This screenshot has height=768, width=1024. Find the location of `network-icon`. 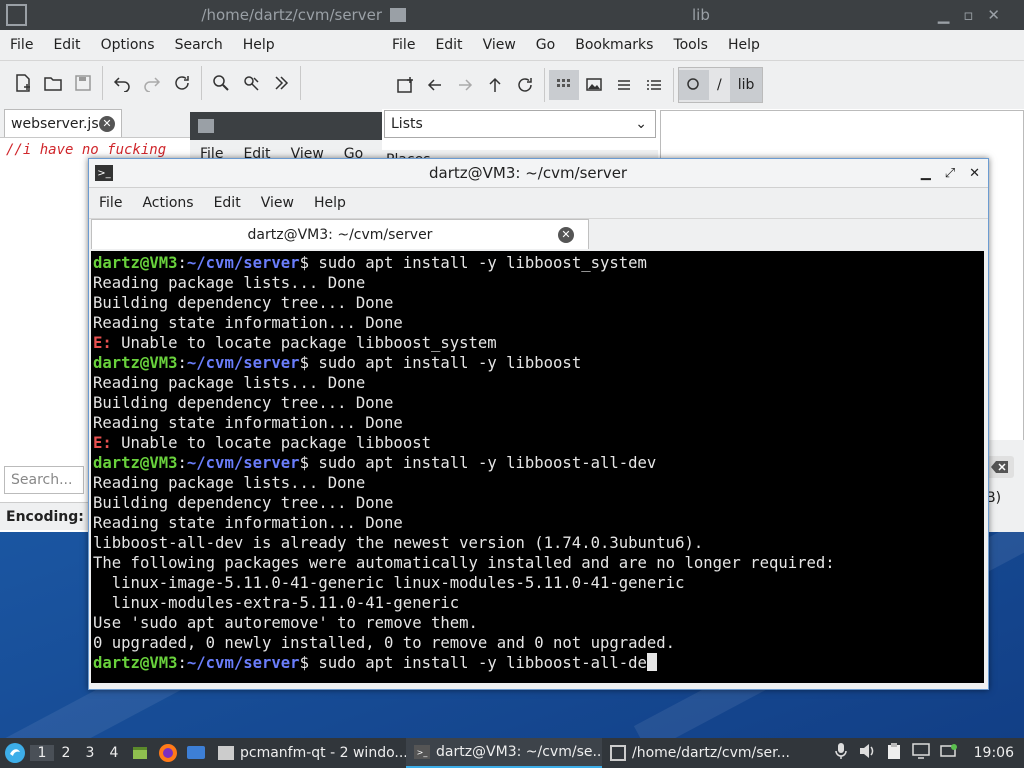

network-icon is located at coordinates (948, 753).